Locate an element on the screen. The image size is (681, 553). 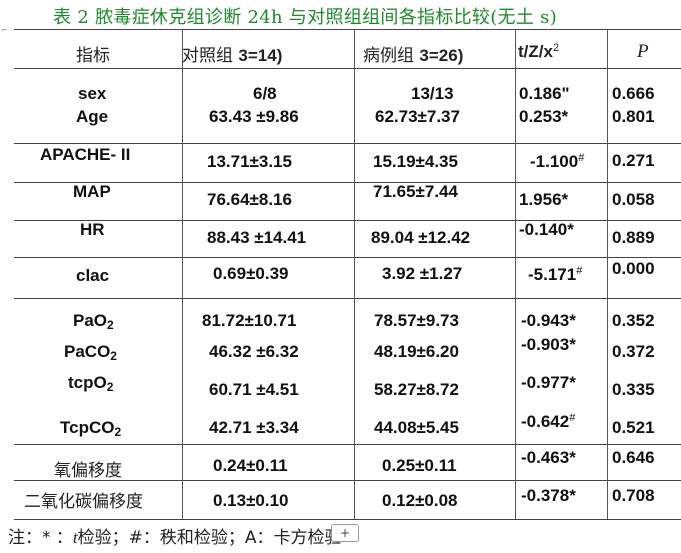
statistic-value: 0.253* is located at coordinates (544, 116).